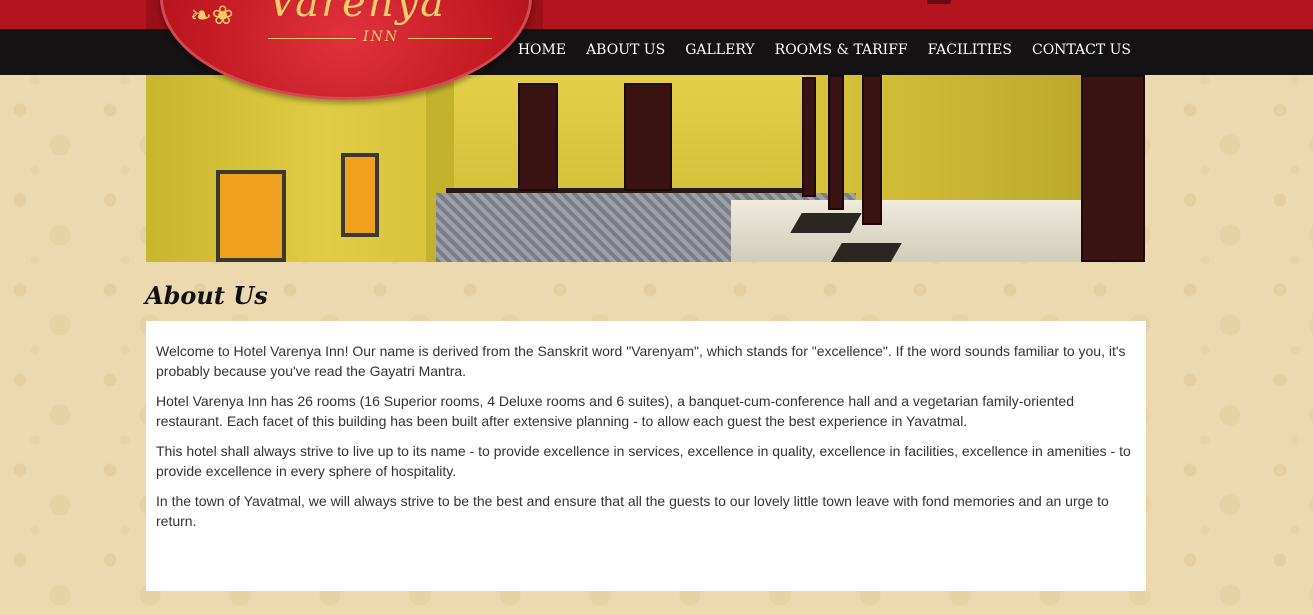 The height and width of the screenshot is (615, 1313). Describe the element at coordinates (841, 50) in the screenshot. I see `nav-rooms-tariff: ROOMS & TARIFF` at that location.